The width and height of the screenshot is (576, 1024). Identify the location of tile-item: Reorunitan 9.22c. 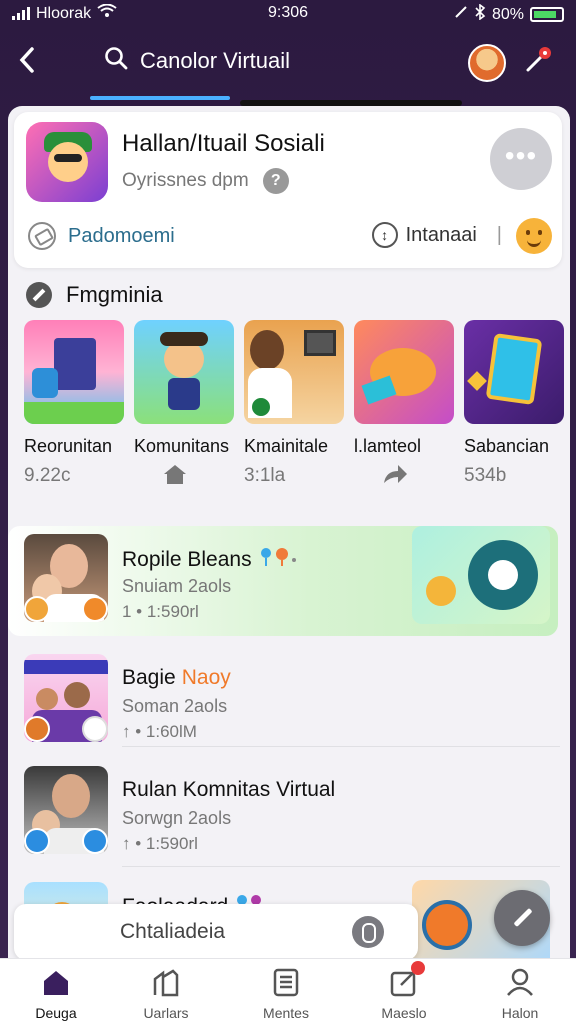
(75, 403).